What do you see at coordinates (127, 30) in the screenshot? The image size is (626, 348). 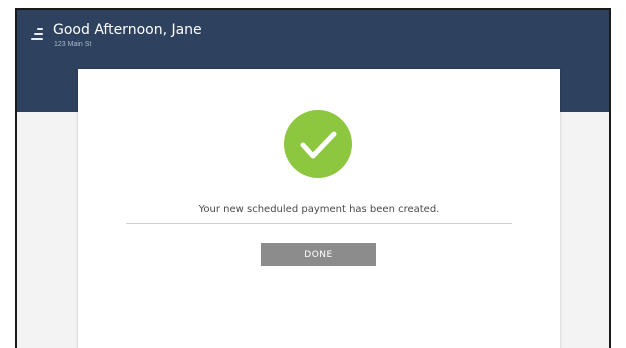 I see `greeting-title: Good Afternoon, Jane` at bounding box center [127, 30].